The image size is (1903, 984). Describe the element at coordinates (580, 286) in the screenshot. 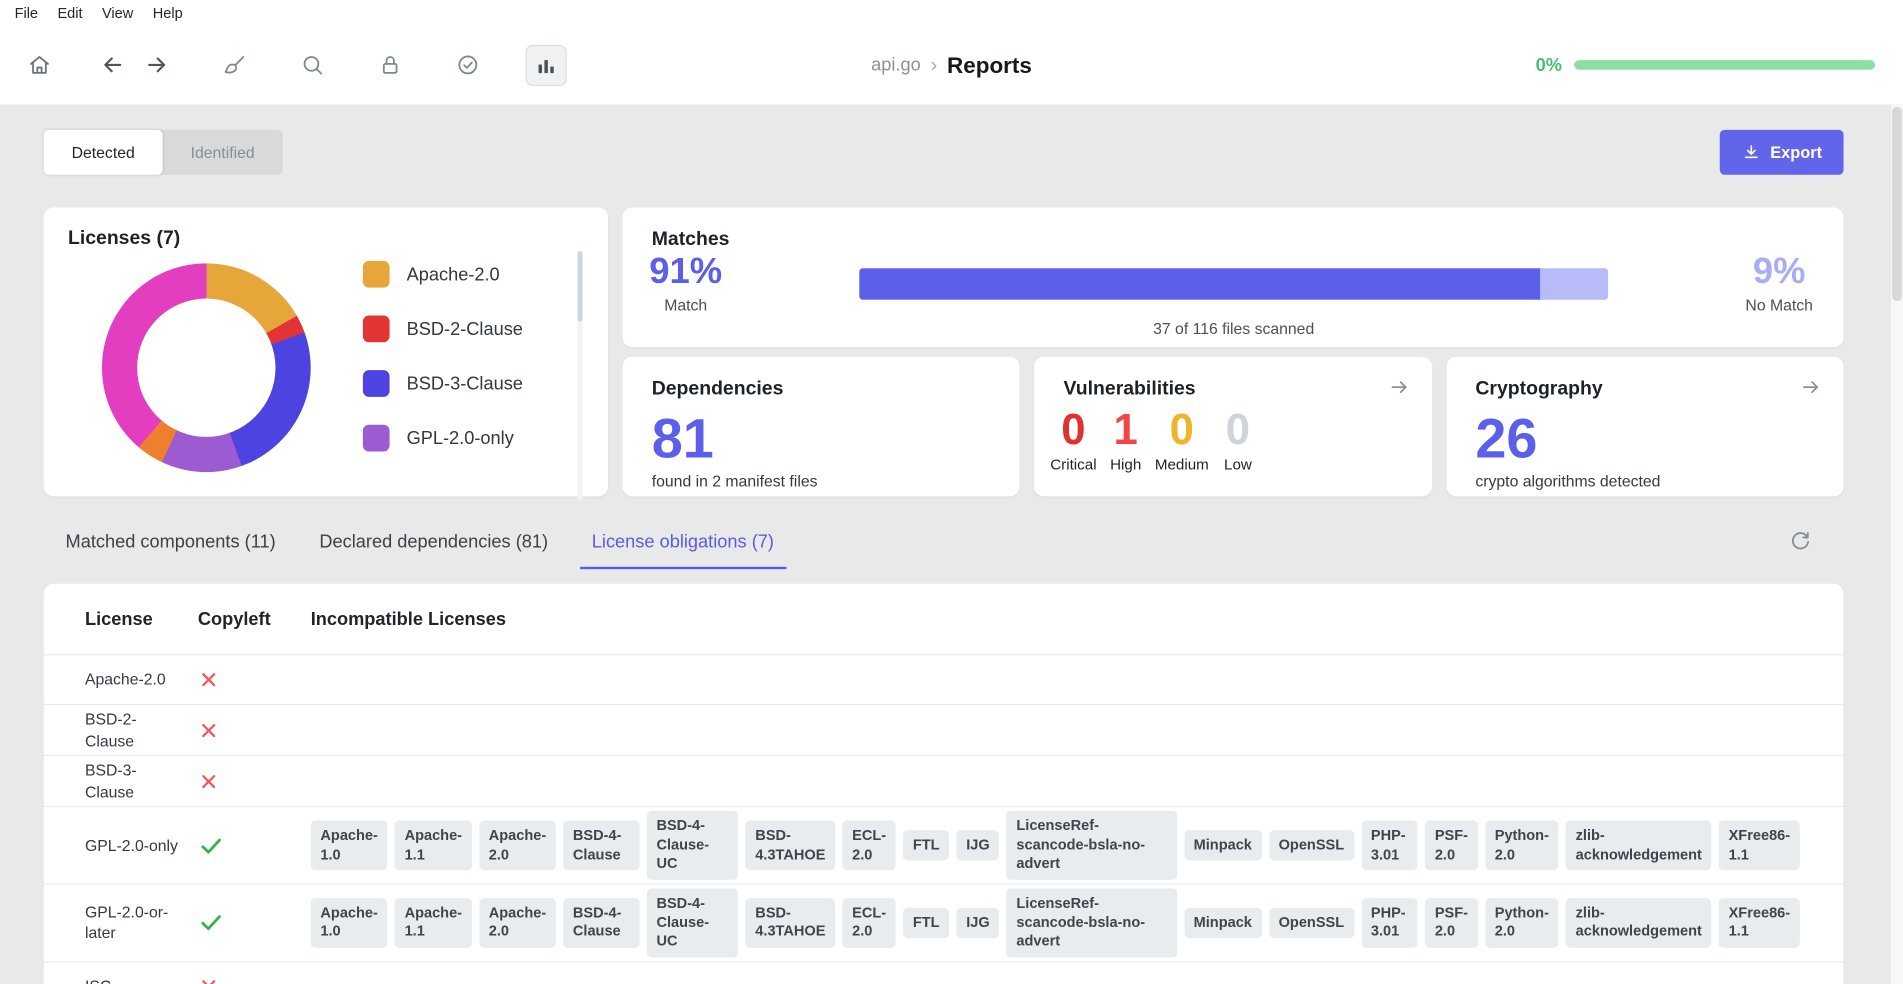

I see `legend-scrollbar-thumb` at that location.